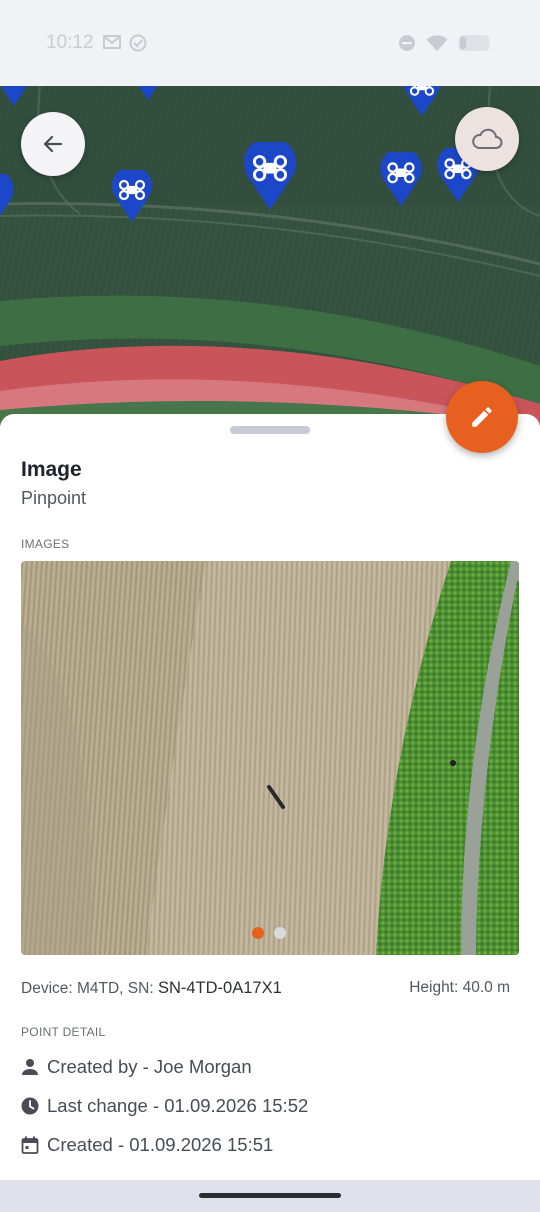  Describe the element at coordinates (30, 1106) in the screenshot. I see `clock-icon` at that location.